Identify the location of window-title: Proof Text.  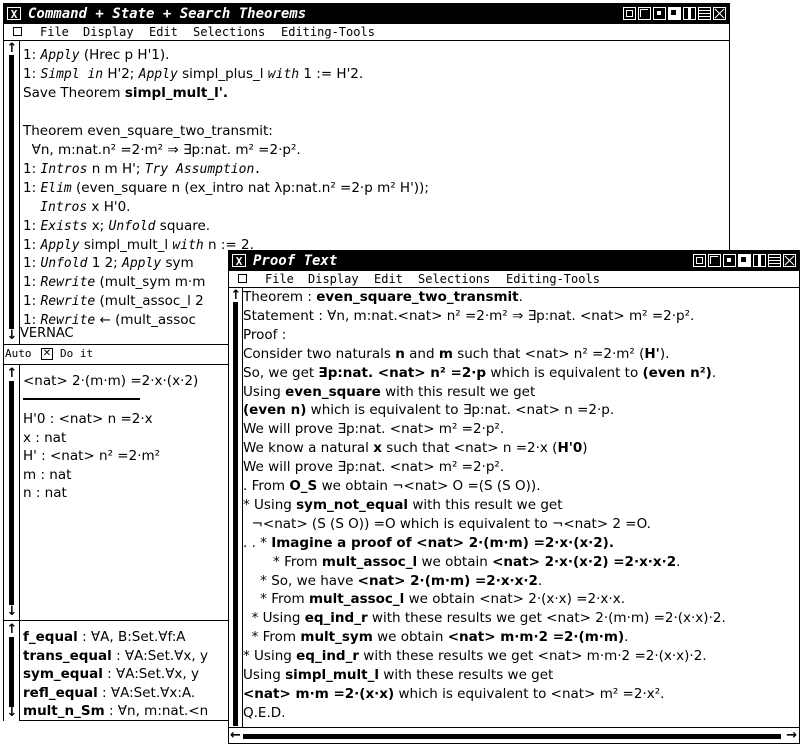
(295, 261).